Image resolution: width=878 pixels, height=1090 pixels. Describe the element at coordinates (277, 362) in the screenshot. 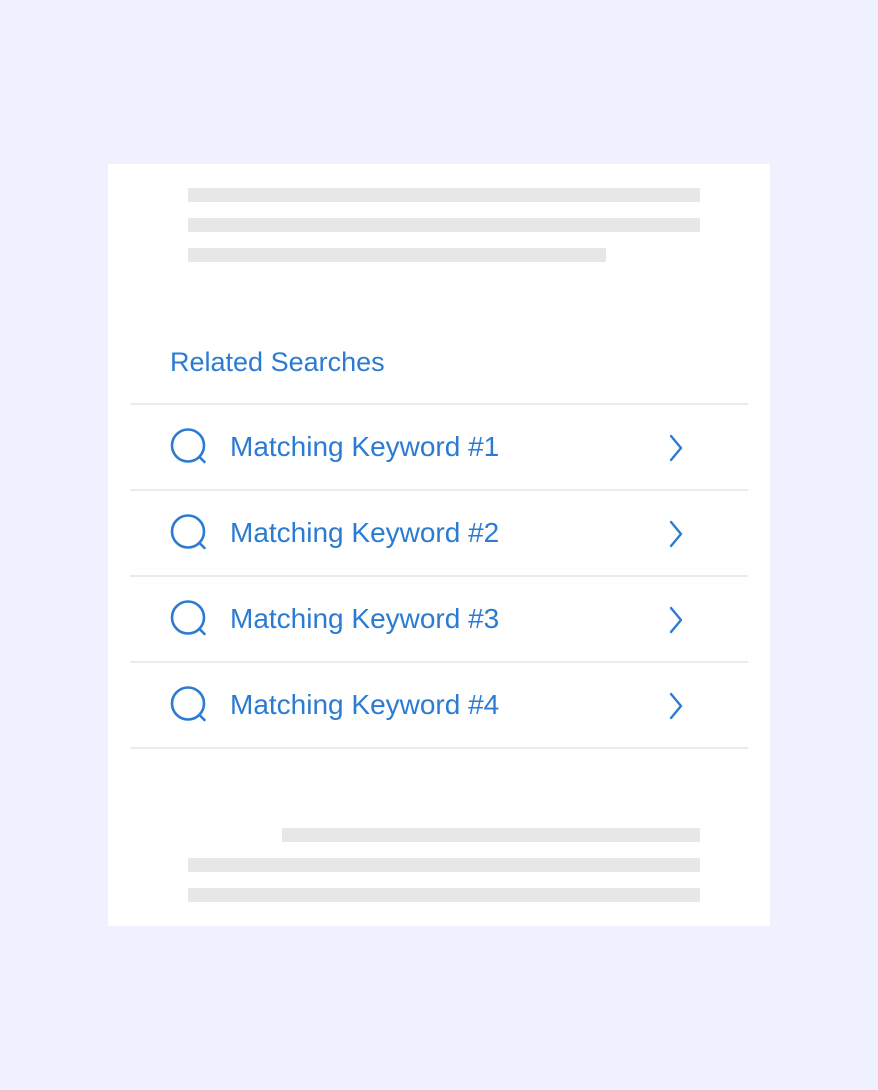

I see `related-searches-title: Related Searches` at that location.